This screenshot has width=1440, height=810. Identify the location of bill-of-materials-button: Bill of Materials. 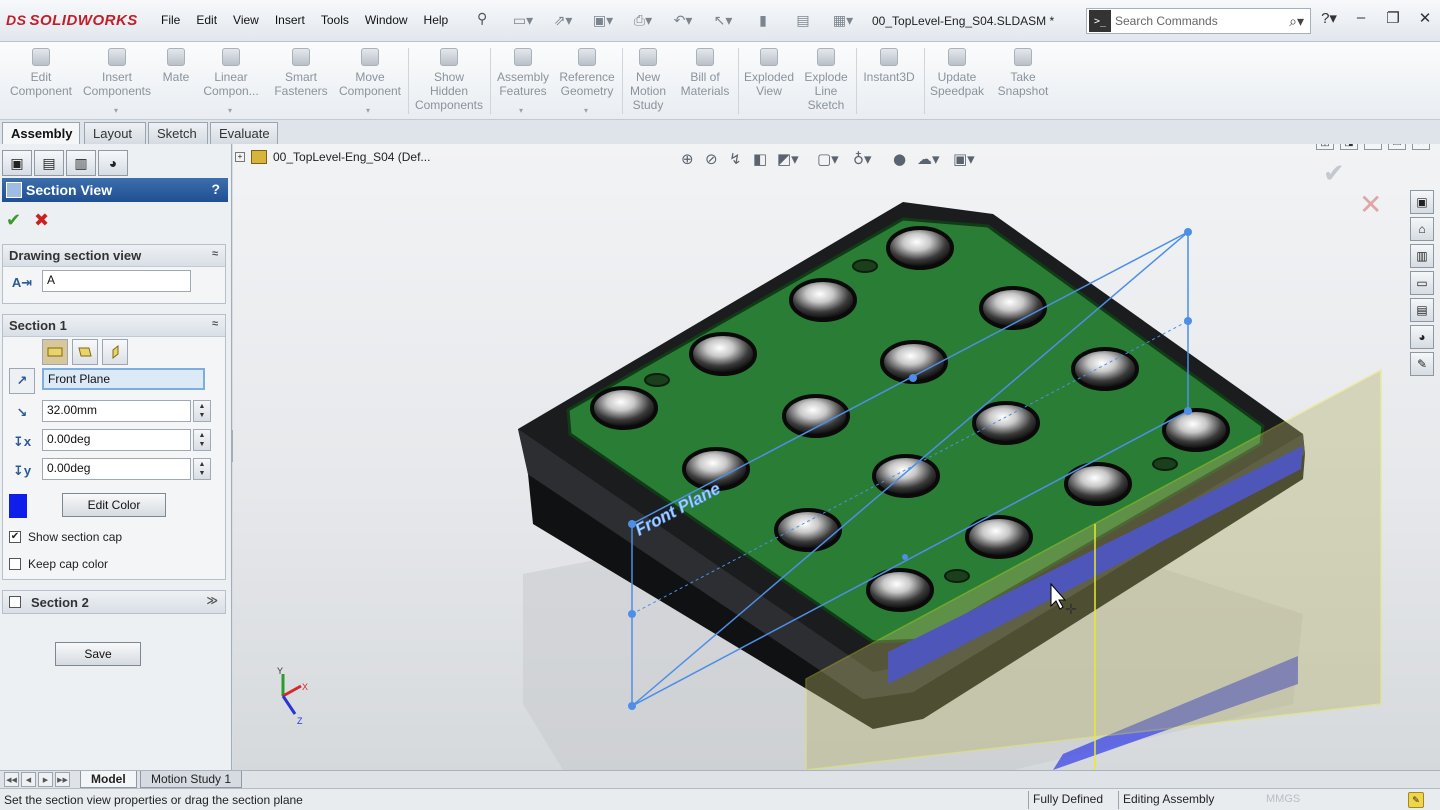
(705, 73).